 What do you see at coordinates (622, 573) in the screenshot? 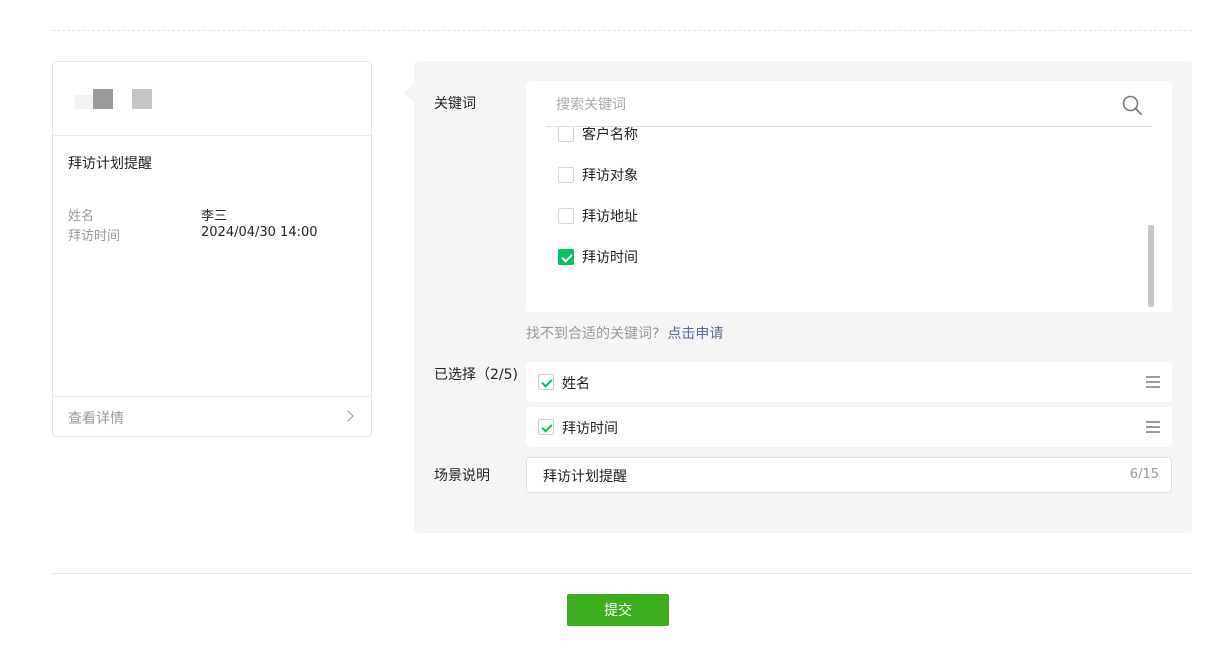
I see `bottom-divider` at bounding box center [622, 573].